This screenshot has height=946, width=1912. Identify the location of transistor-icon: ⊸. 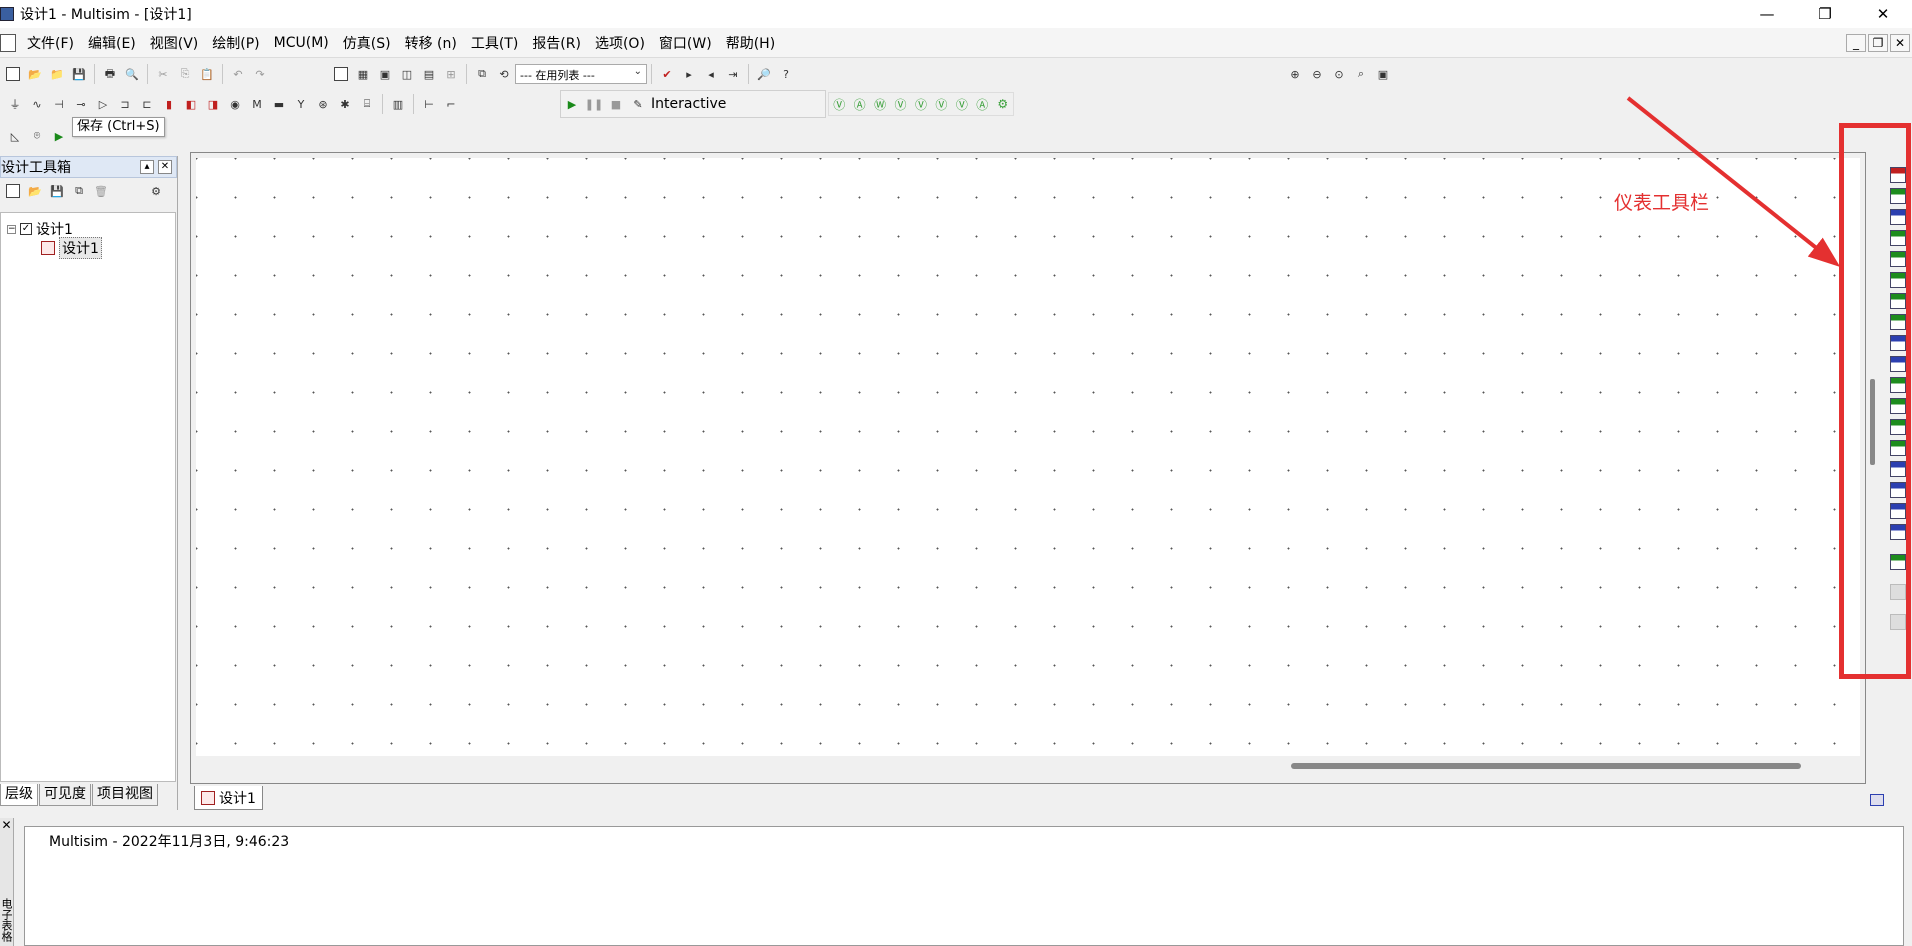
(81, 104).